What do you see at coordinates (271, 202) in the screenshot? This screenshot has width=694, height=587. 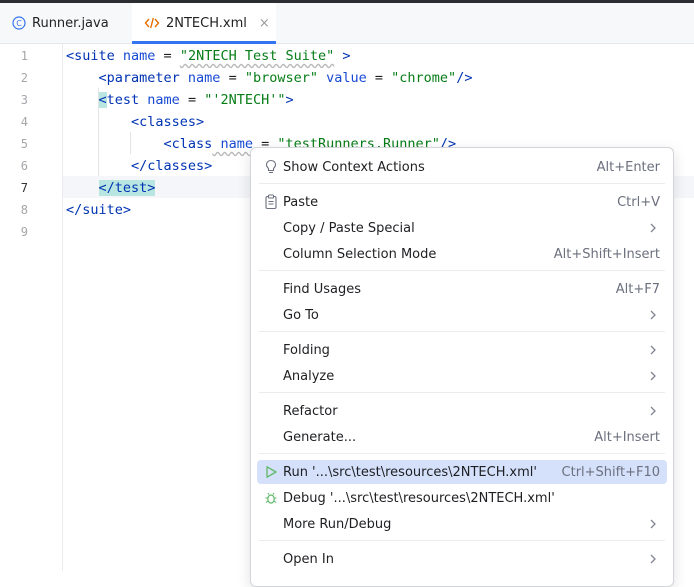 I see `clipboard-icon` at bounding box center [271, 202].